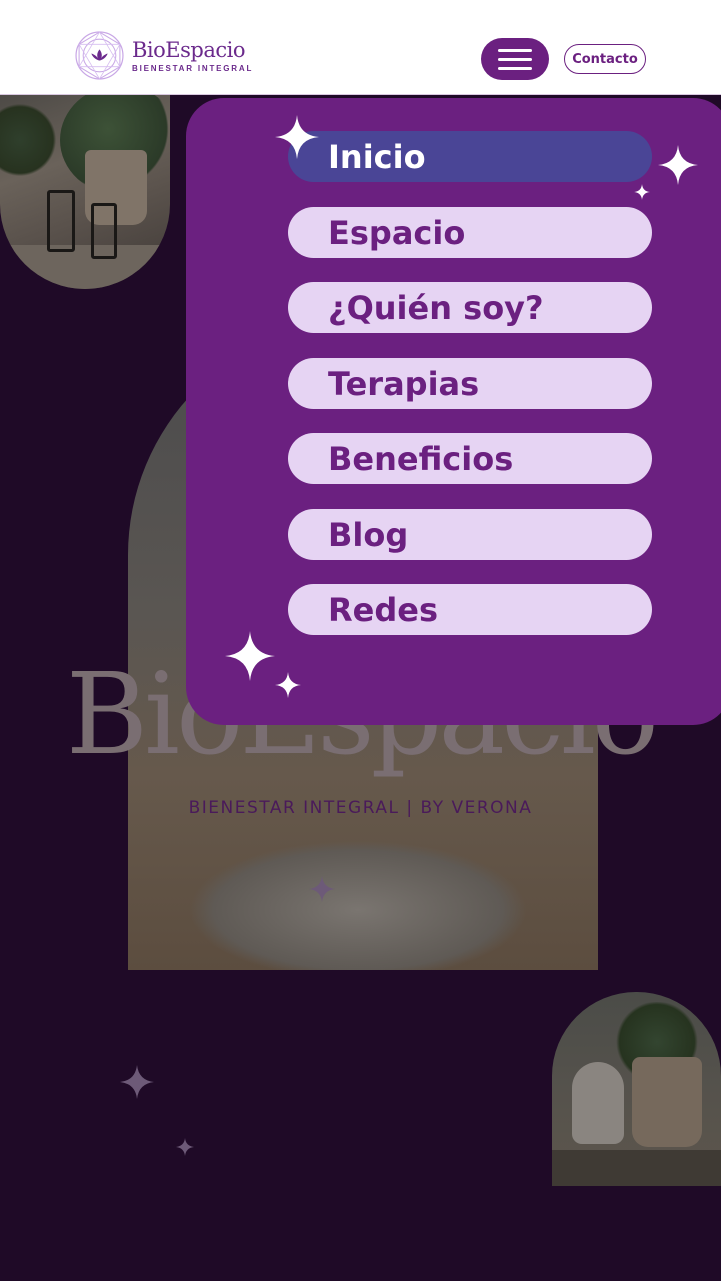 The image size is (721, 1281). I want to click on menu-item-inicio: Inicio, so click(470, 156).